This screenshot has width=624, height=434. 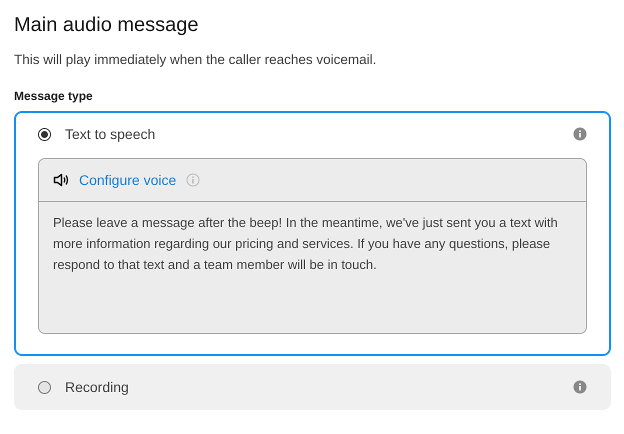 I want to click on option-label: Text to speech, so click(x=110, y=134).